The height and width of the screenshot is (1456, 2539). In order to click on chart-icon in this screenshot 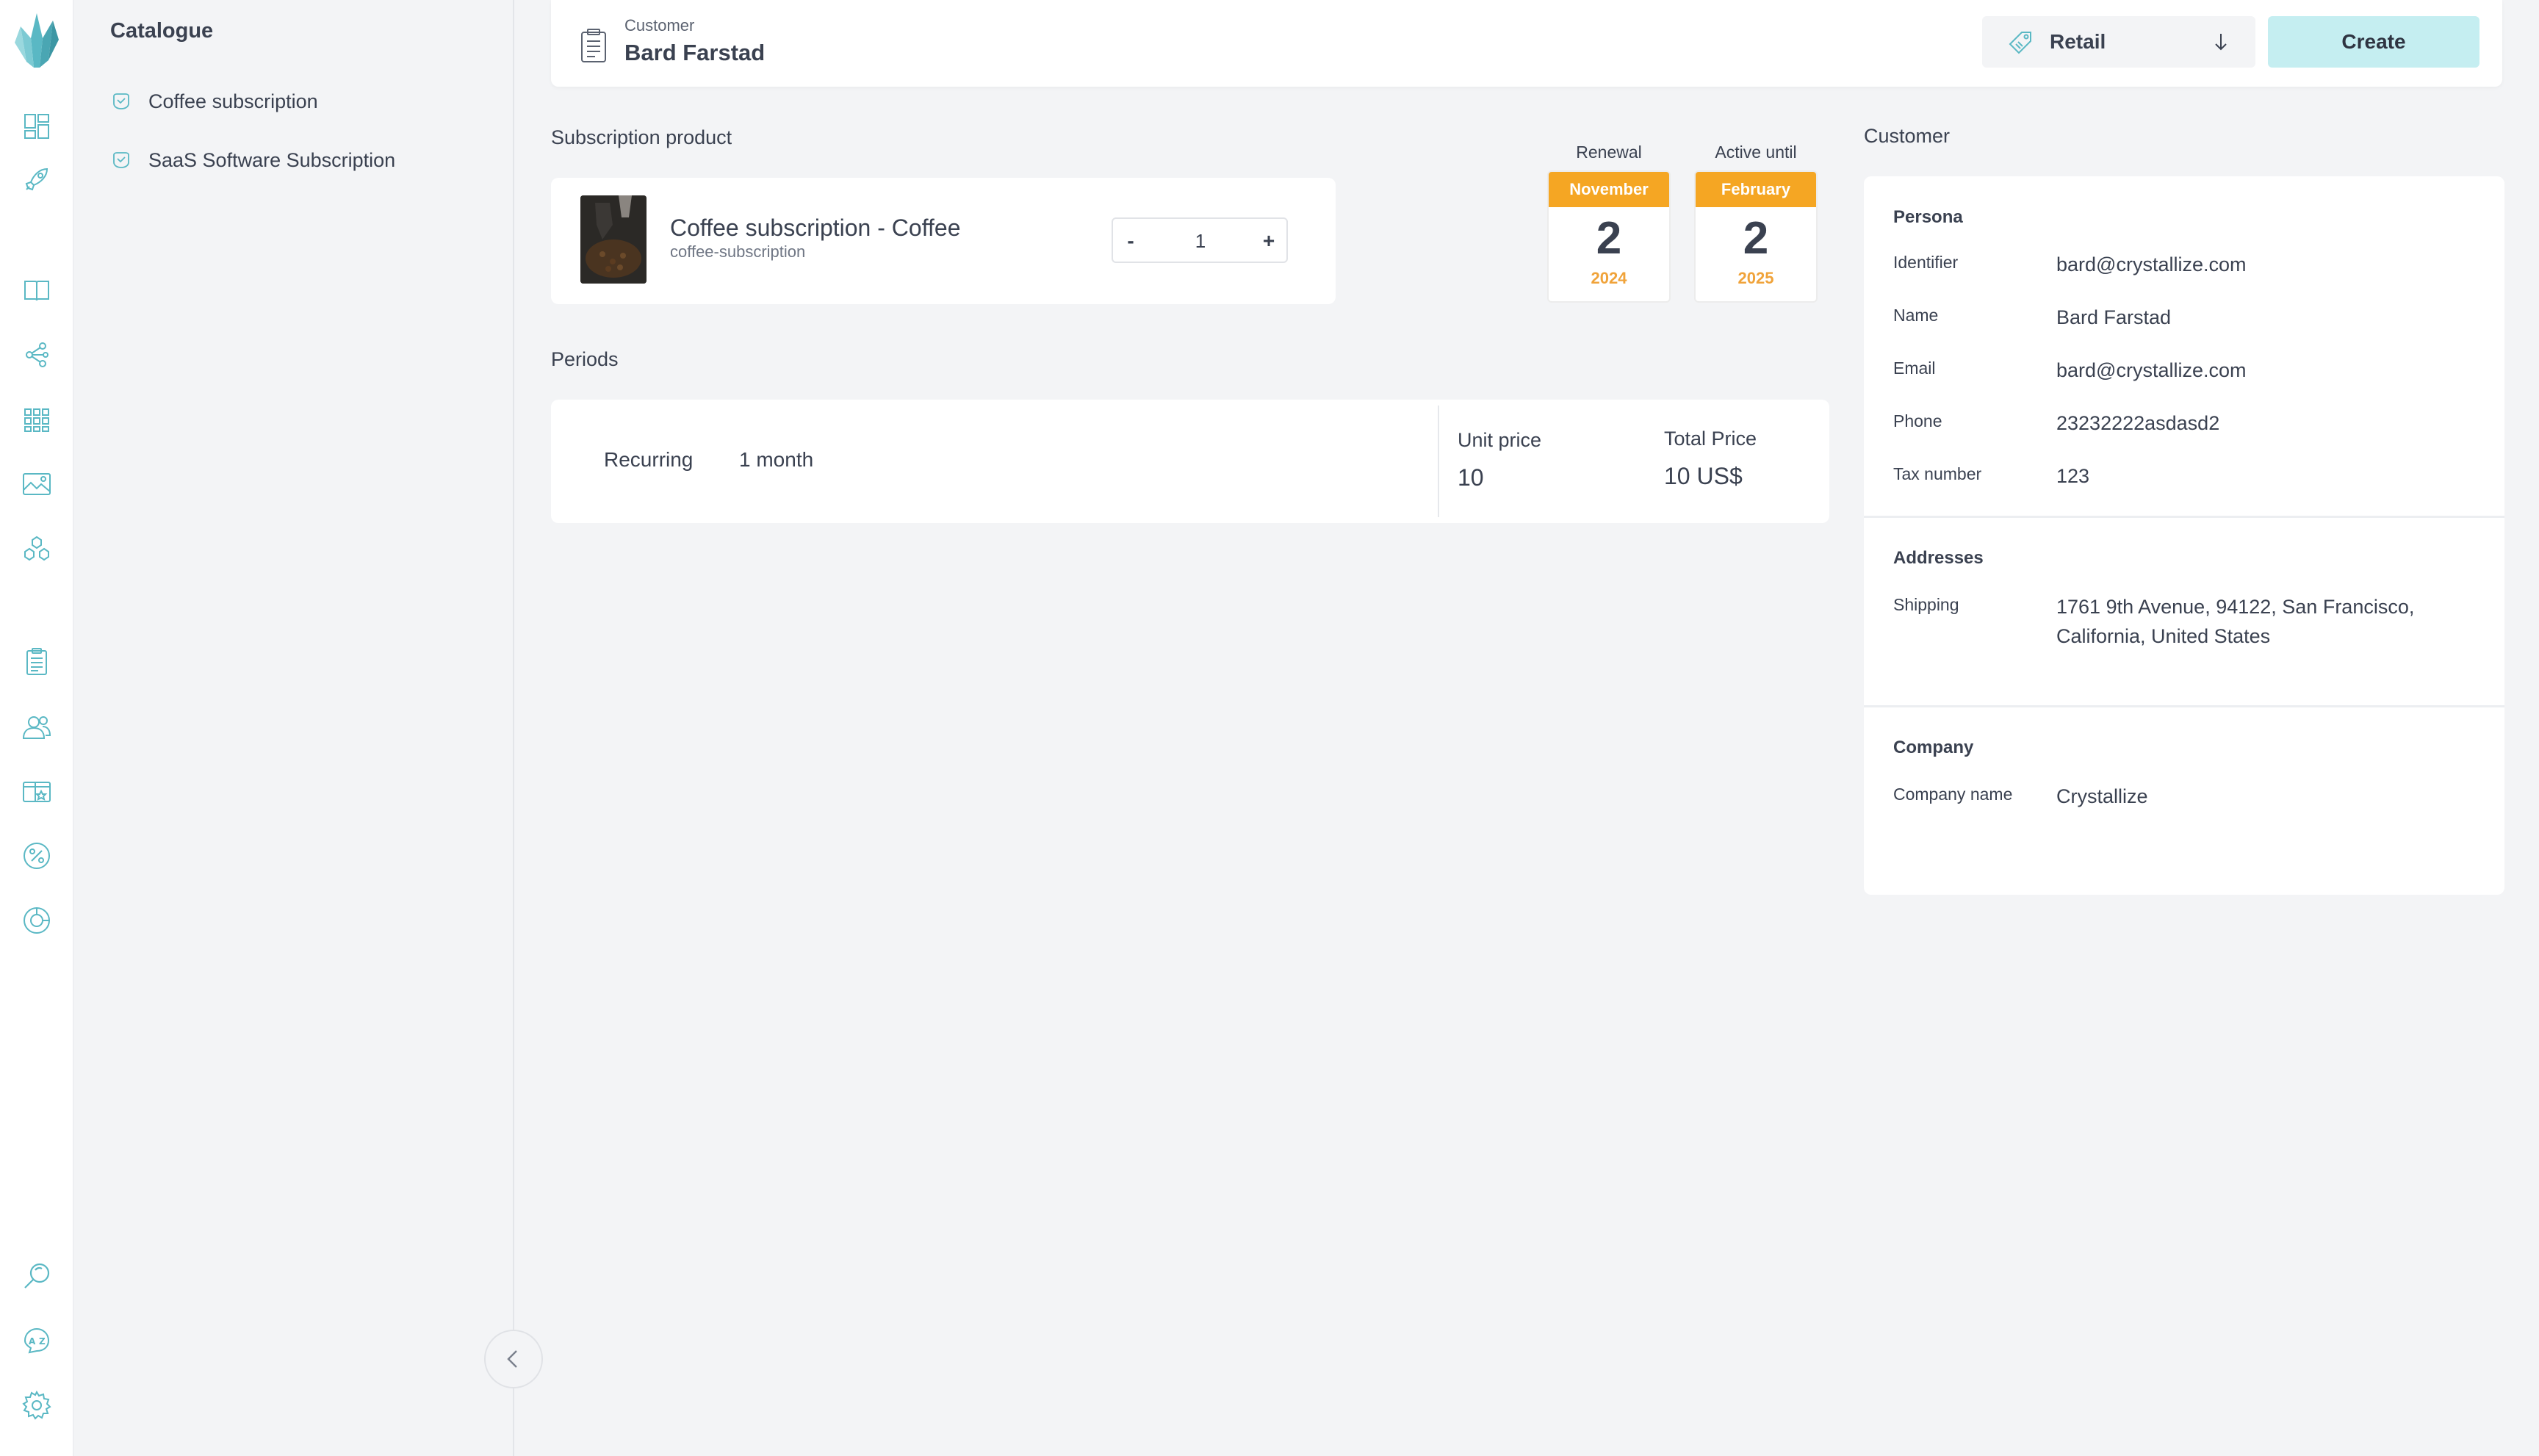, I will do `click(36, 920)`.